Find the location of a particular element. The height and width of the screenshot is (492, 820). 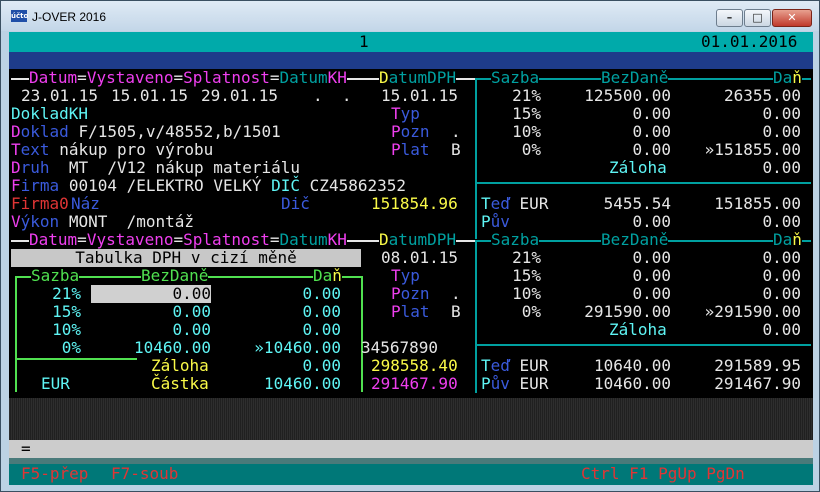

plat-label: Plat is located at coordinates (410, 150).